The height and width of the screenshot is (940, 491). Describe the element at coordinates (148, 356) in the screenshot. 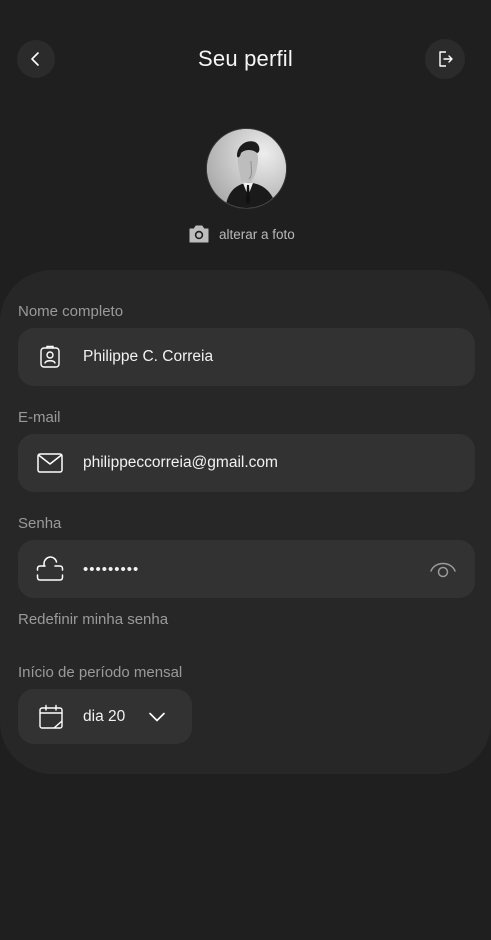

I see `name-value: Philippe C. Correia` at that location.